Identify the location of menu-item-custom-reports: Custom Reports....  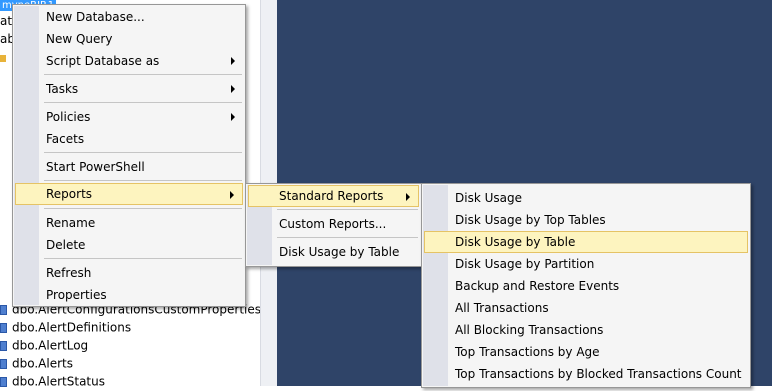
(333, 224).